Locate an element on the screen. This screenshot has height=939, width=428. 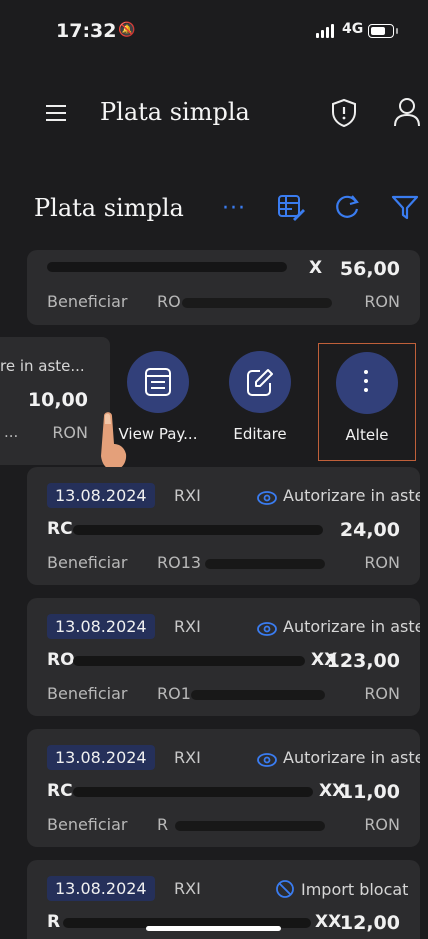
payment-card-partial: re in aste... 10,00 ... RON is located at coordinates (55, 401).